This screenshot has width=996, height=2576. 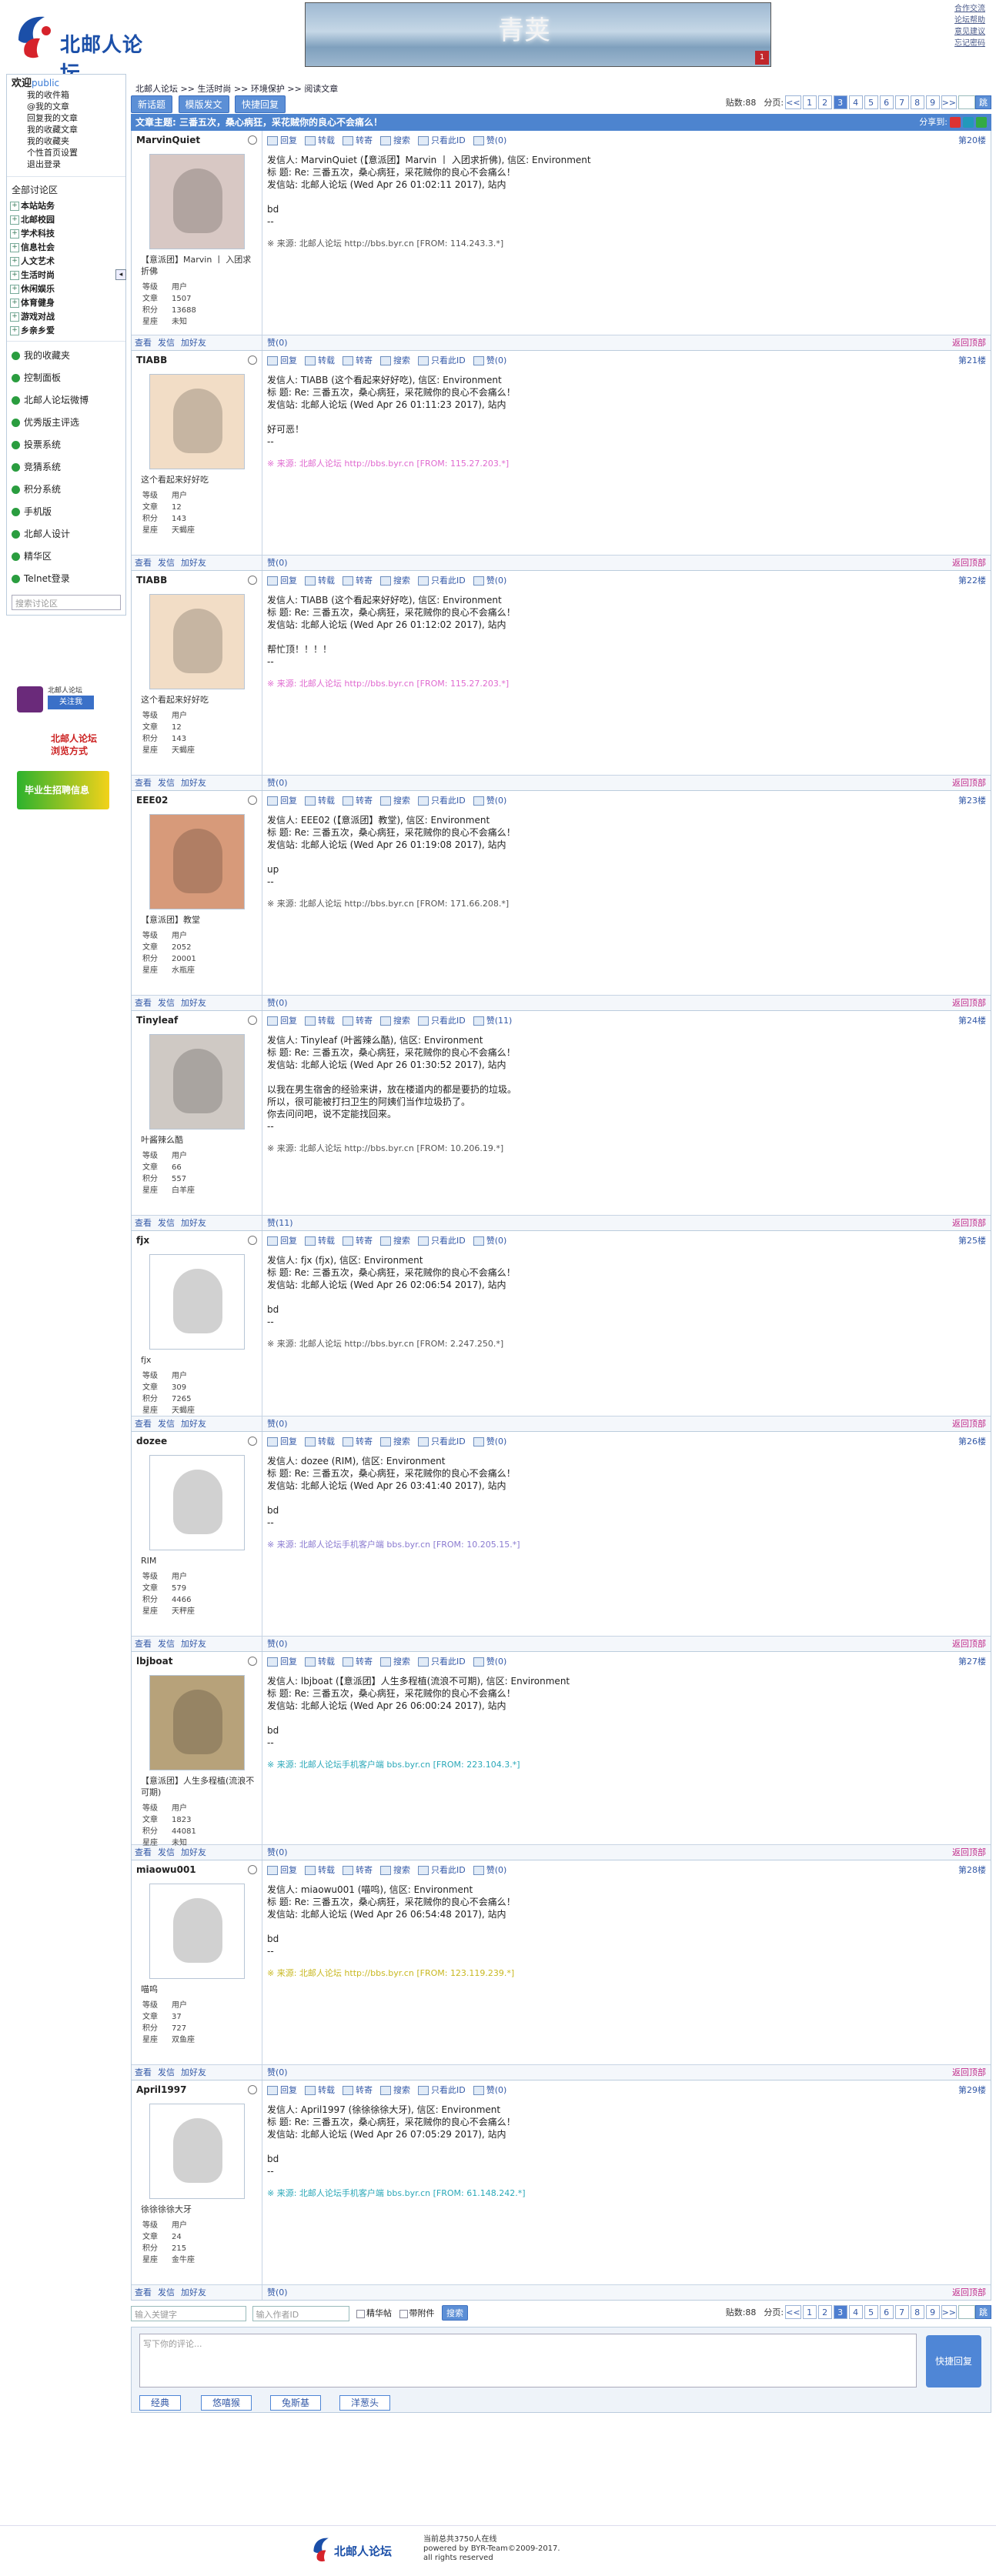 I want to click on sidebar-entry: 精华区, so click(x=66, y=557).